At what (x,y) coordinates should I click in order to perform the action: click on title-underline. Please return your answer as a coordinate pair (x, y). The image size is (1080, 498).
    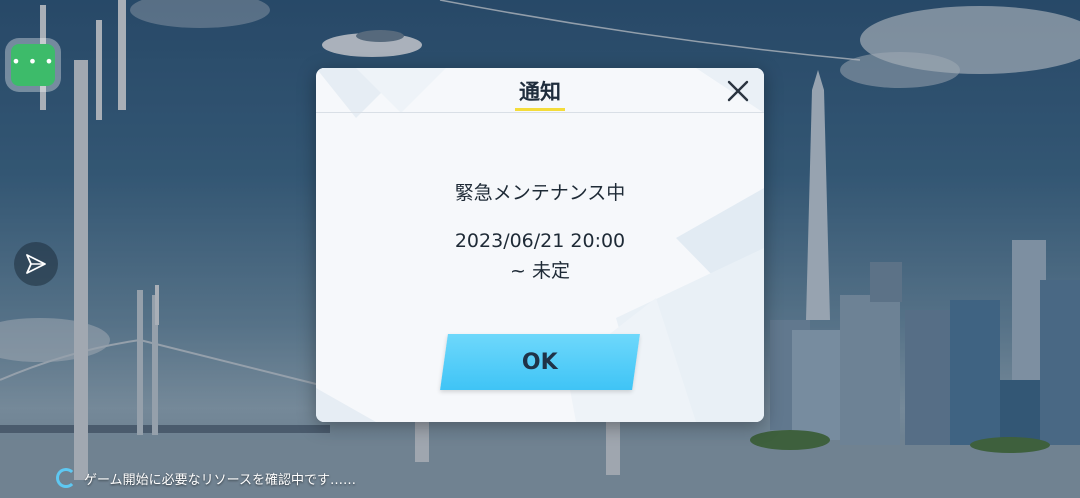
    Looking at the image, I should click on (540, 109).